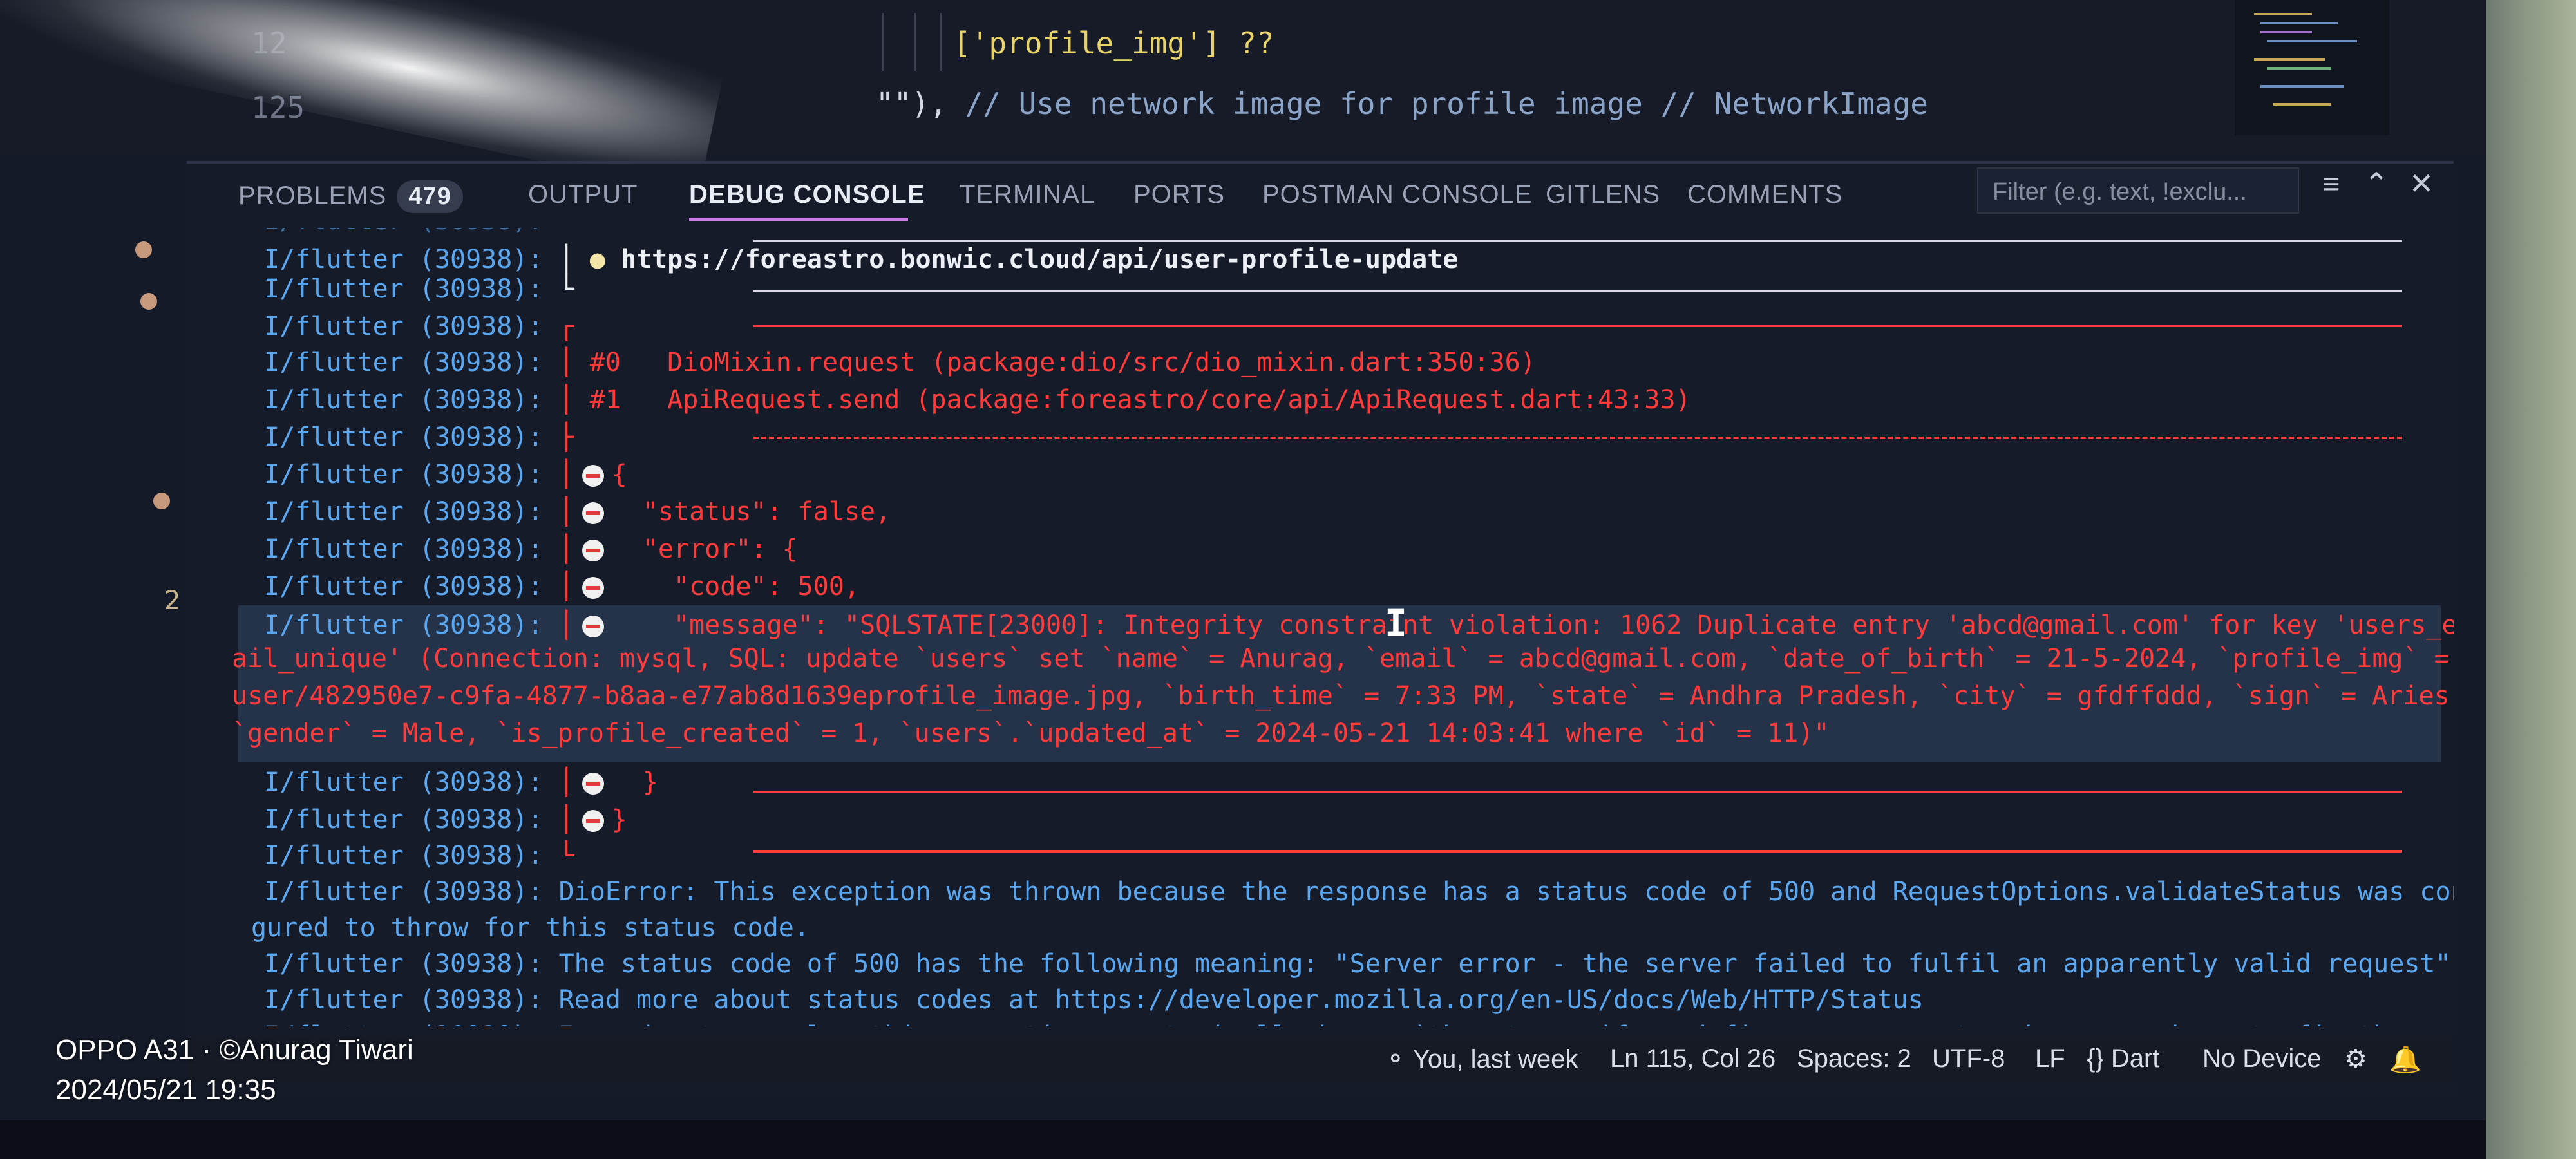 This screenshot has height=1159, width=2576. Describe the element at coordinates (807, 194) in the screenshot. I see `tab-debug-console: DEBUG CONSOLE` at that location.